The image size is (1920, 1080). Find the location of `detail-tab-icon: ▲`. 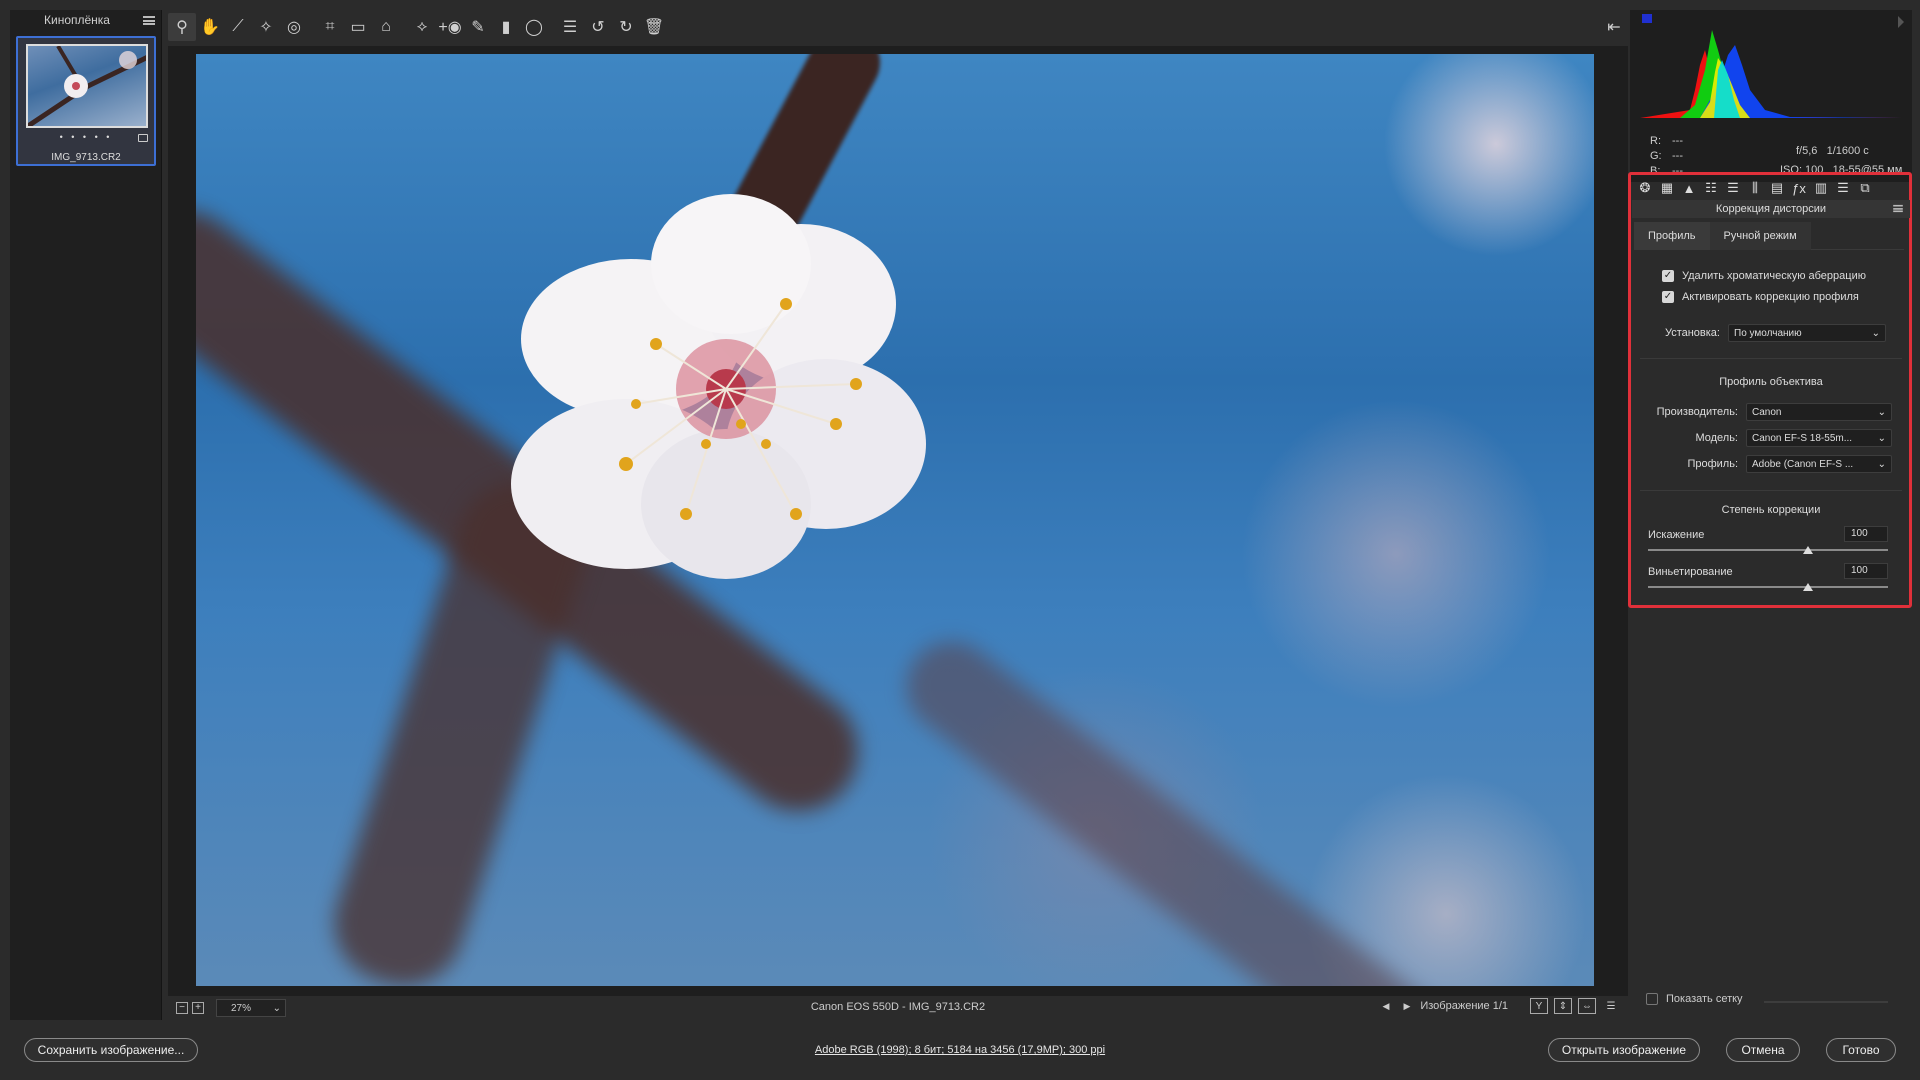

detail-tab-icon: ▲ is located at coordinates (1689, 188).